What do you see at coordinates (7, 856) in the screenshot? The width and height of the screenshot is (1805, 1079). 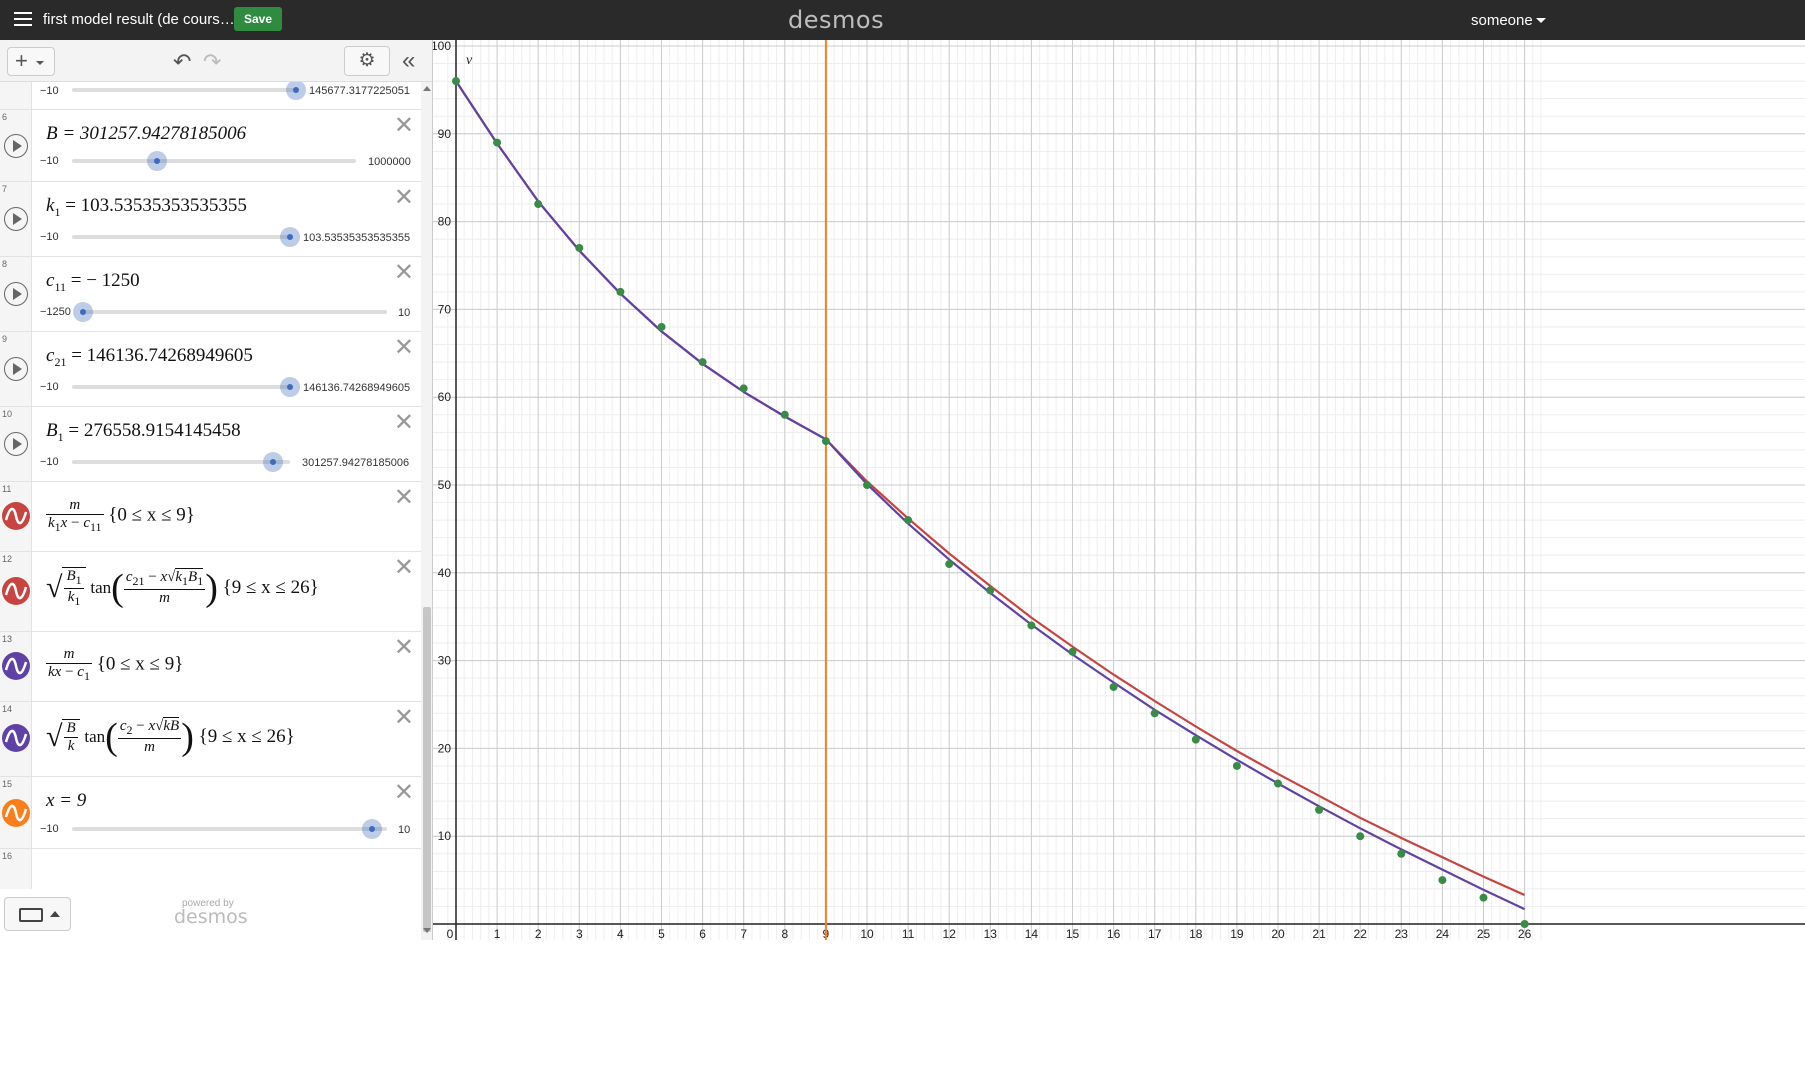 I see `expression-number: 16` at bounding box center [7, 856].